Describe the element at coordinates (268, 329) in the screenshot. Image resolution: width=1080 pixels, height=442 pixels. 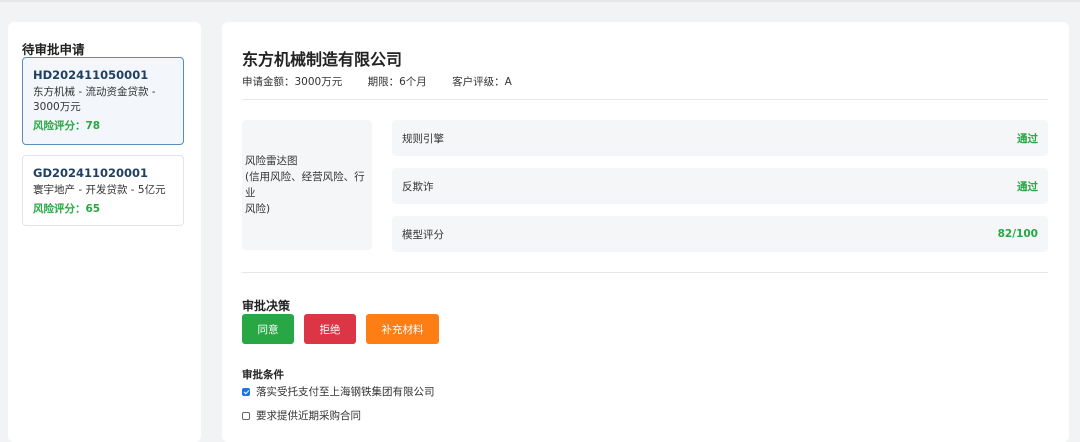
I see `agree-button: 同意` at that location.